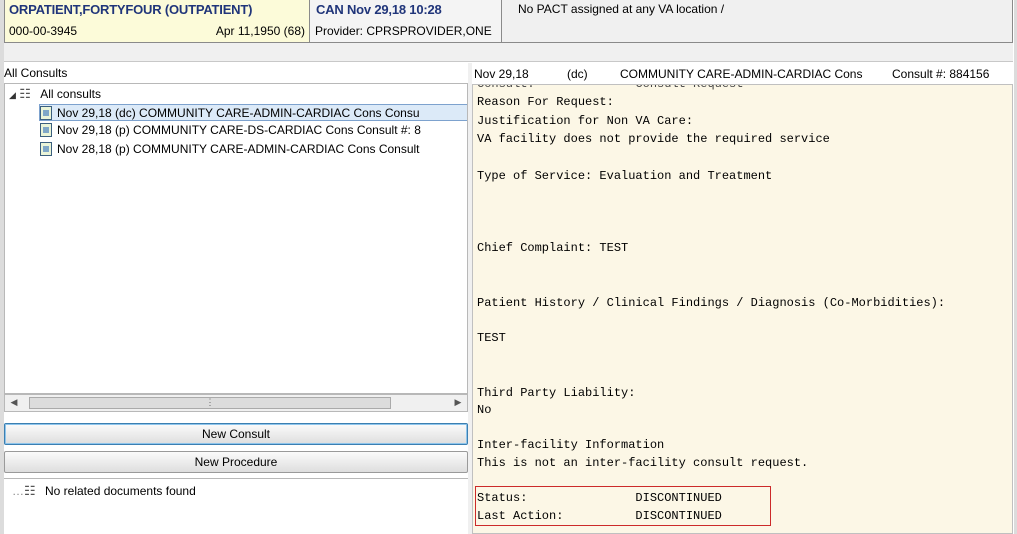 The width and height of the screenshot is (1017, 534). I want to click on reason-for-request: Reason For Request:, so click(545, 102).